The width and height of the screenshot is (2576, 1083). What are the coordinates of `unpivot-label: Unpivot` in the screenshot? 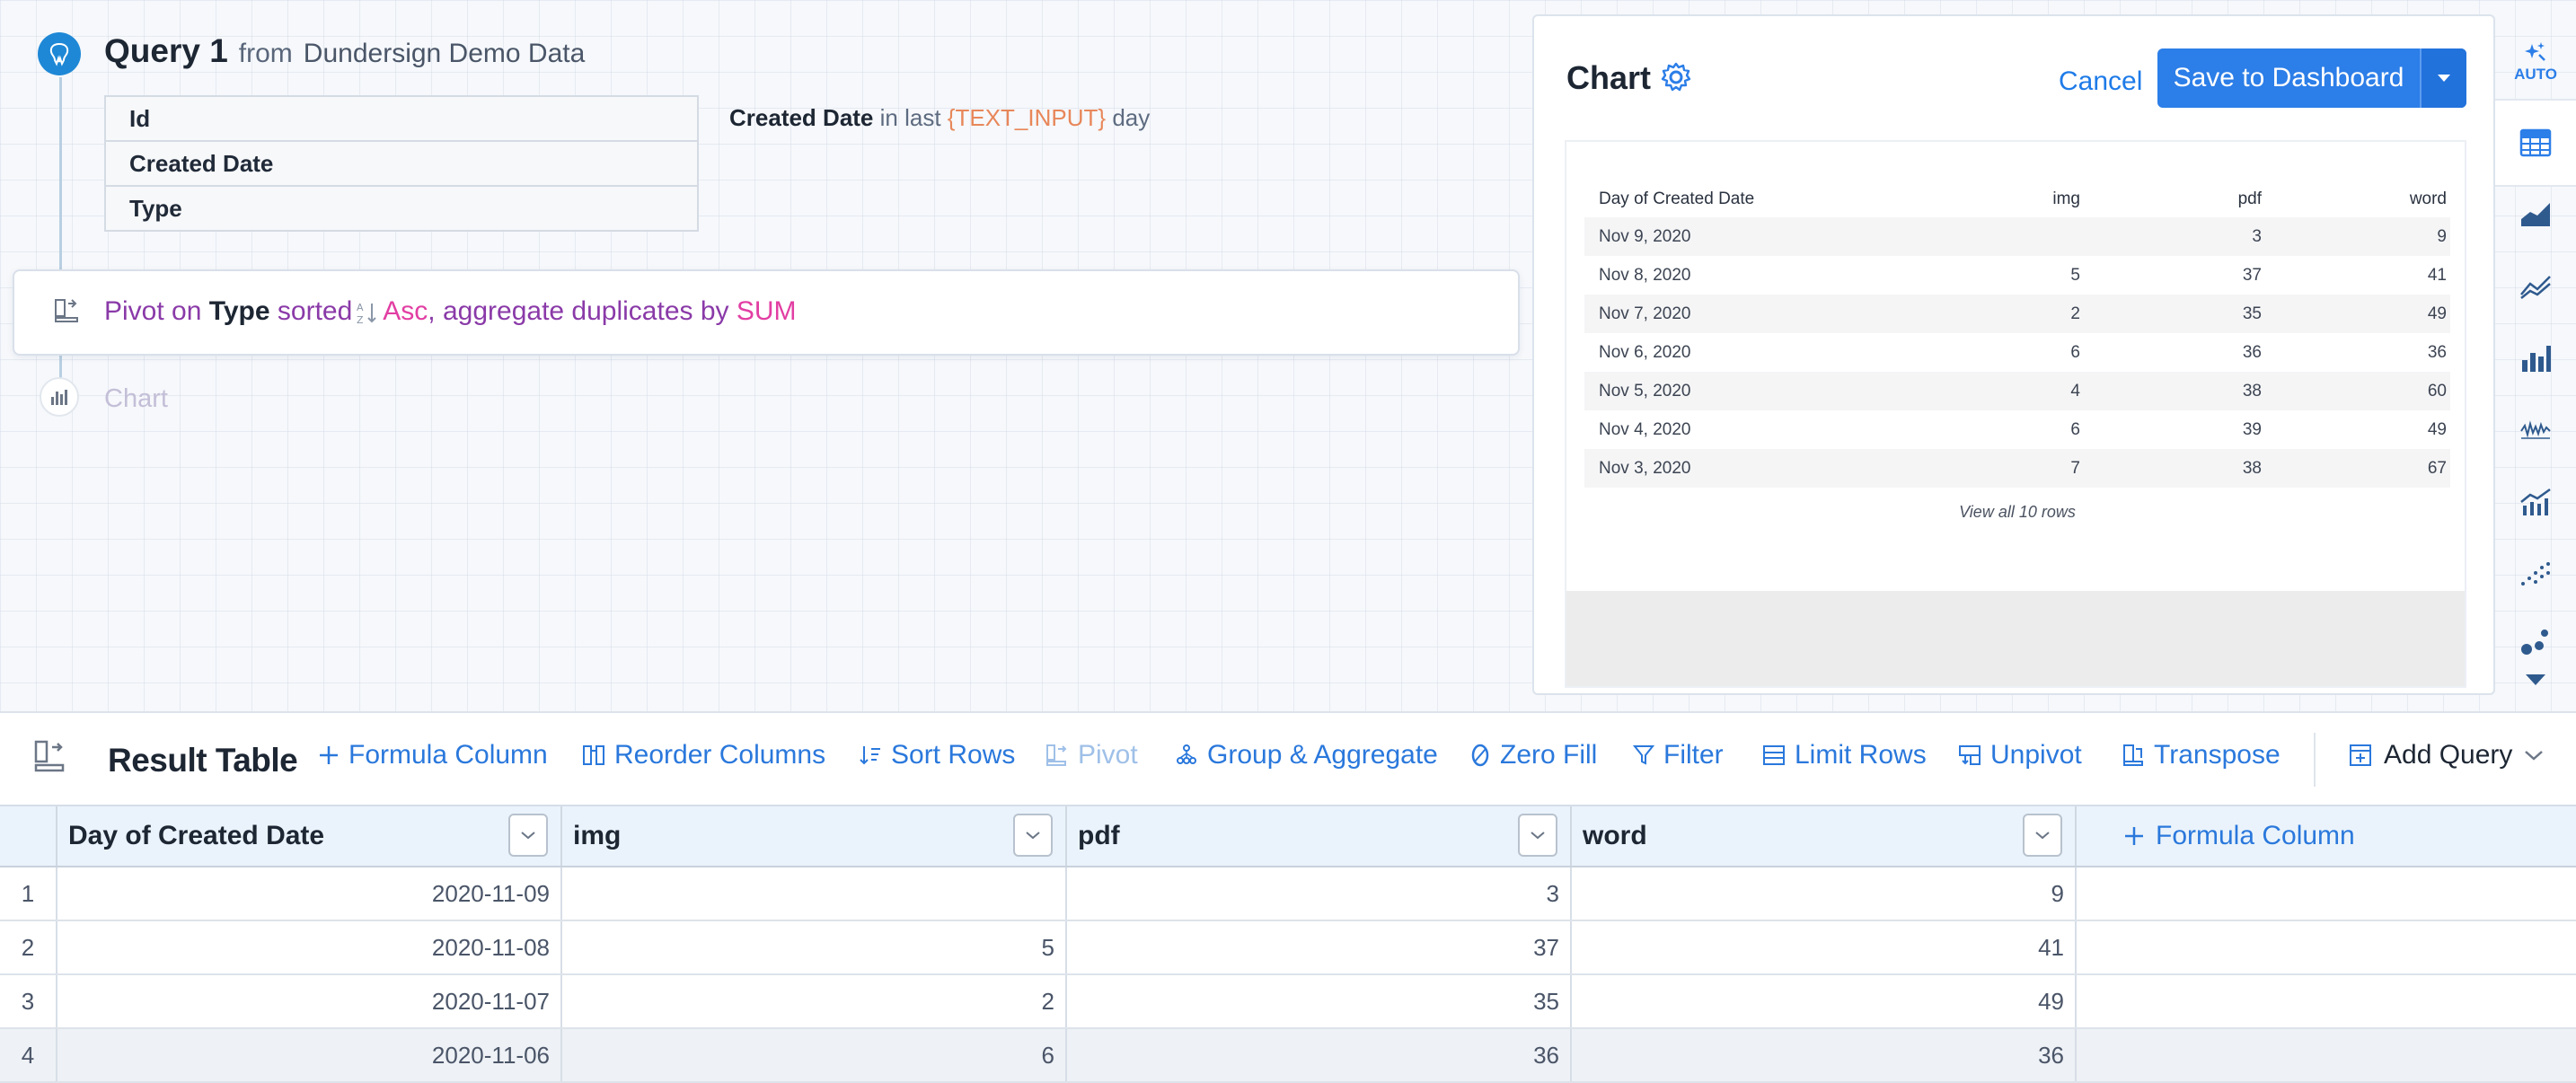 It's located at (2036, 755).